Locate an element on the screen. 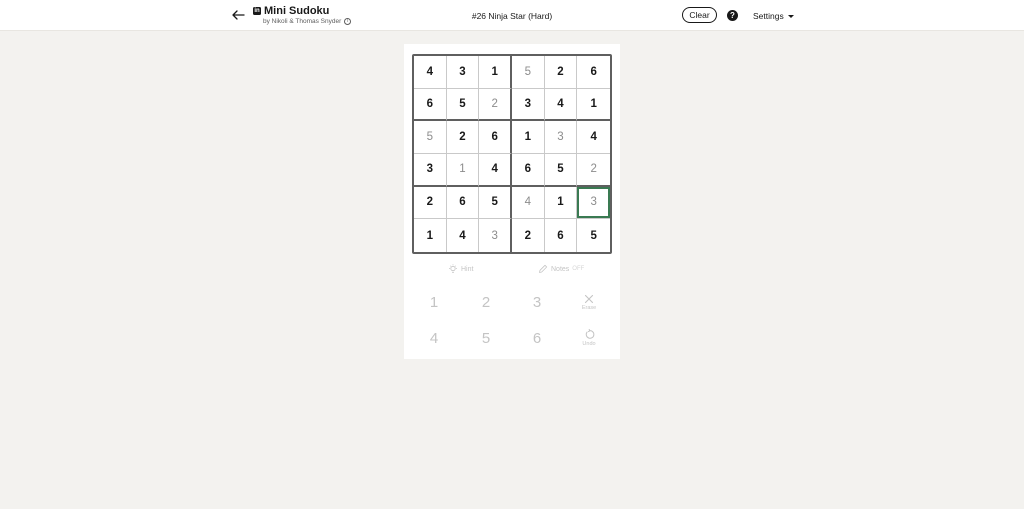 This screenshot has height=509, width=1024. hint-button: Hint is located at coordinates (460, 269).